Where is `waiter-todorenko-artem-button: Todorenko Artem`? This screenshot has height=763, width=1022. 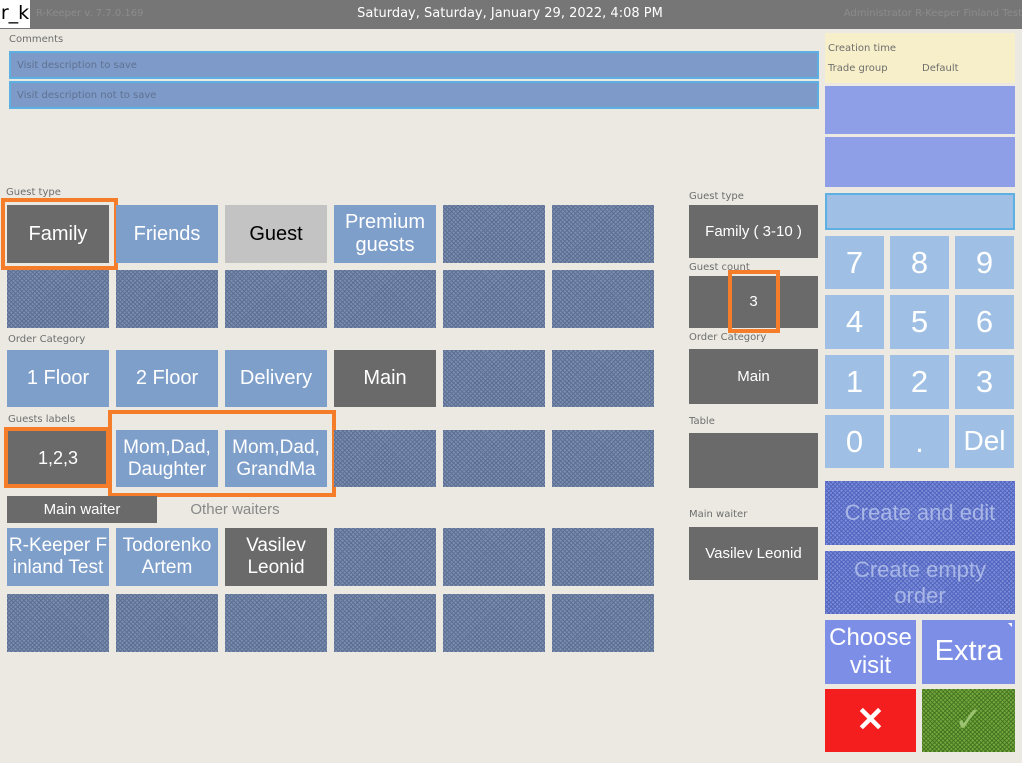 waiter-todorenko-artem-button: Todorenko Artem is located at coordinates (167, 557).